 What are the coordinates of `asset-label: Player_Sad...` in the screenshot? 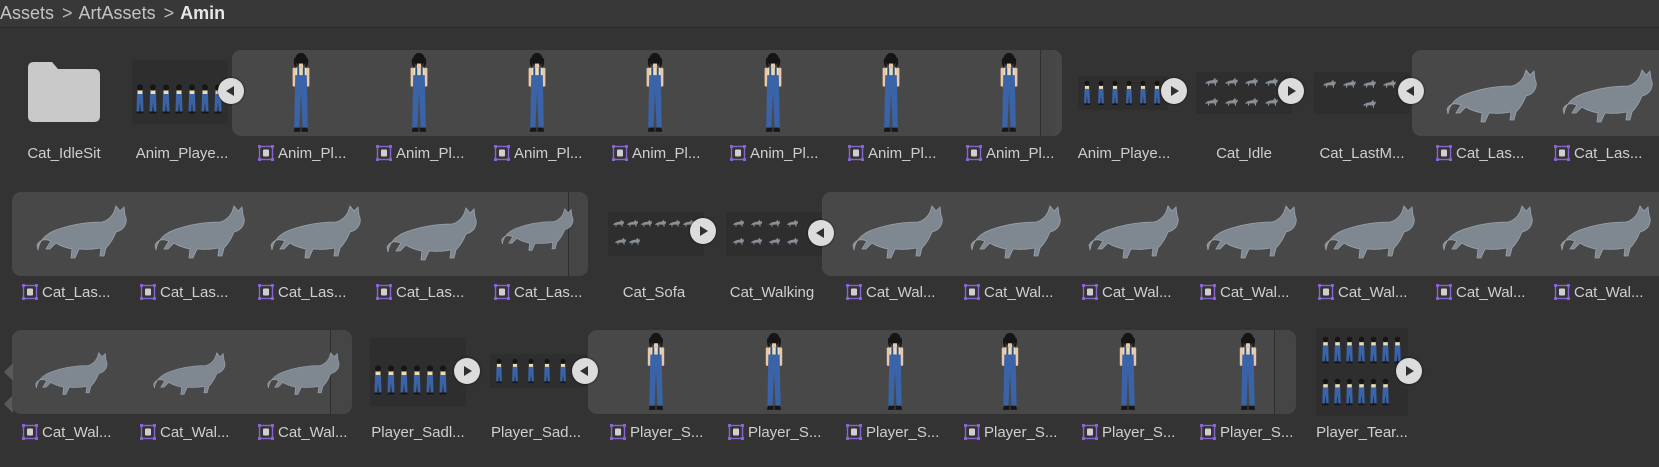 It's located at (536, 432).